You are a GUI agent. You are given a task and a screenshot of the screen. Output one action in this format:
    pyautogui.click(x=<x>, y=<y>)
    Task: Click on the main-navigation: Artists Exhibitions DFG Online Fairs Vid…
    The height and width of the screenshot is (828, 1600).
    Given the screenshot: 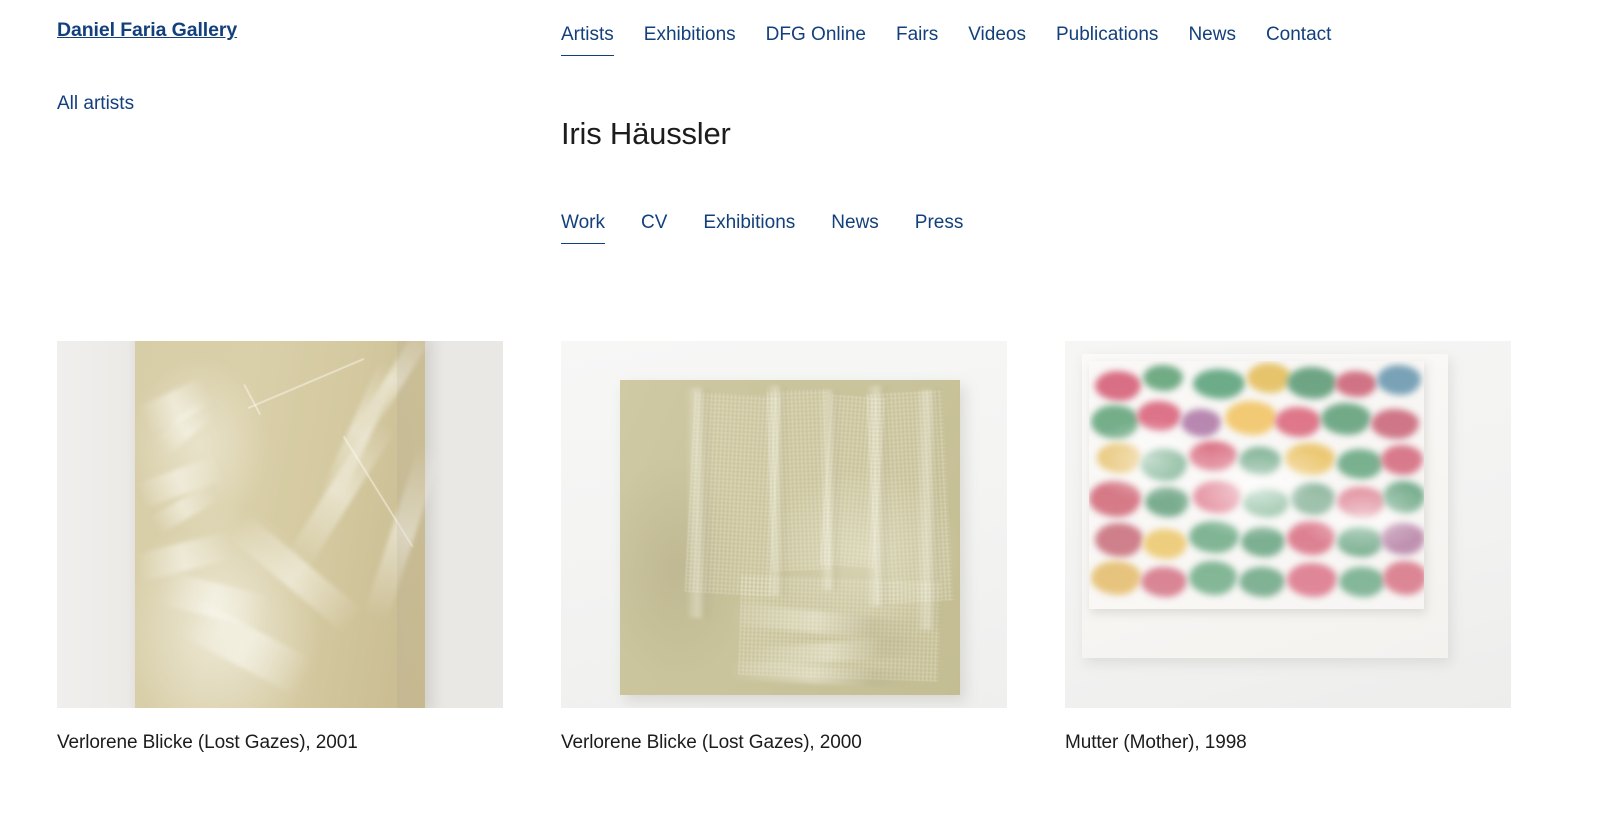 What is the action you would take?
    pyautogui.click(x=946, y=39)
    